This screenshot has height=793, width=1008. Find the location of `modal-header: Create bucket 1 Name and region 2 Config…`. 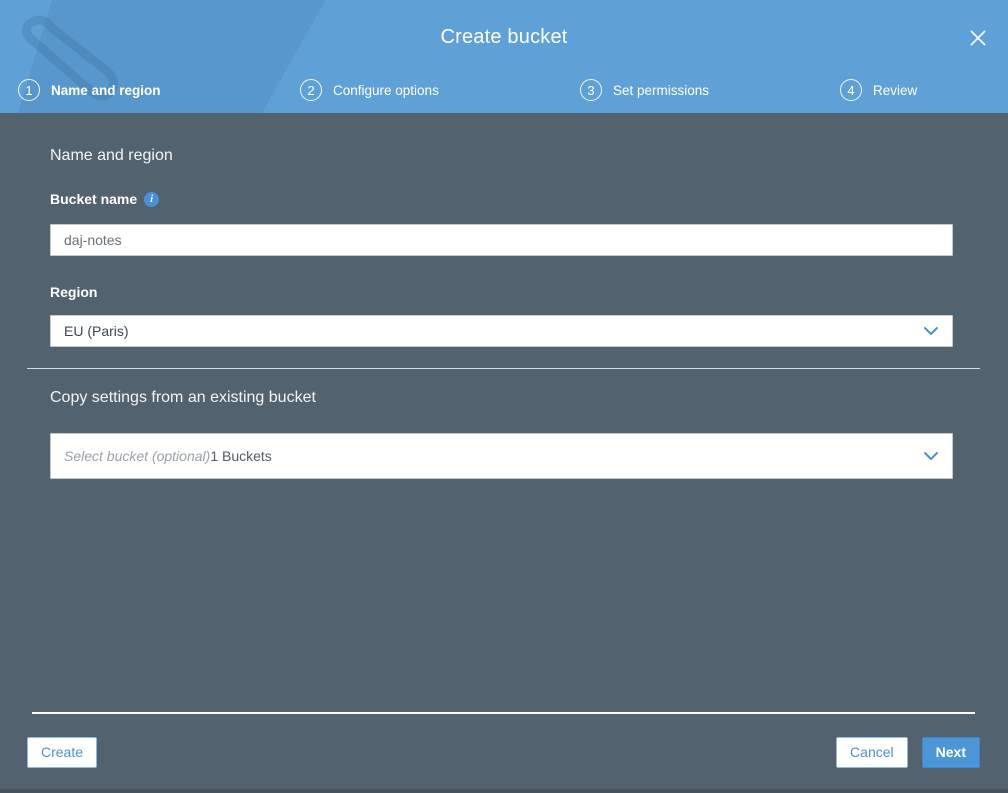

modal-header: Create bucket 1 Name and region 2 Config… is located at coordinates (504, 56).